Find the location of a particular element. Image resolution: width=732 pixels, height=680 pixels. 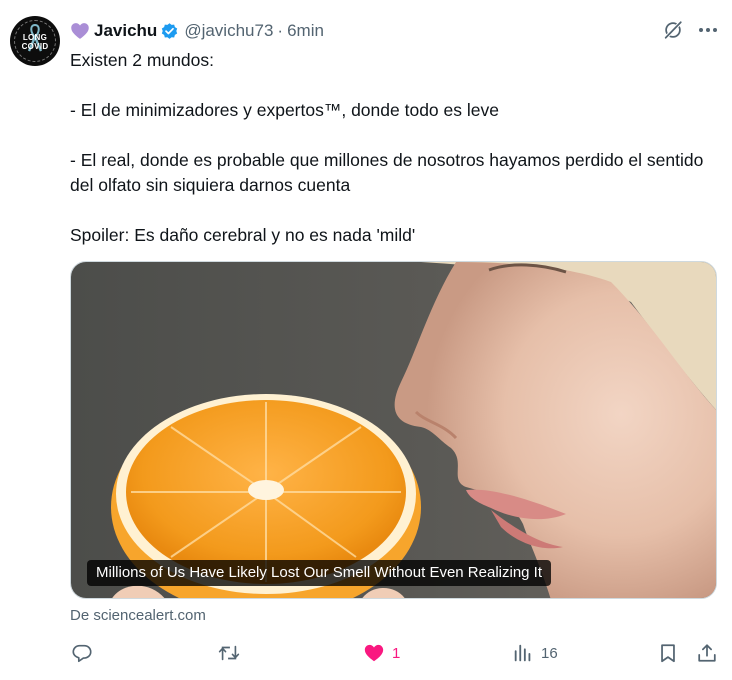

retweet-icon is located at coordinates (229, 653).